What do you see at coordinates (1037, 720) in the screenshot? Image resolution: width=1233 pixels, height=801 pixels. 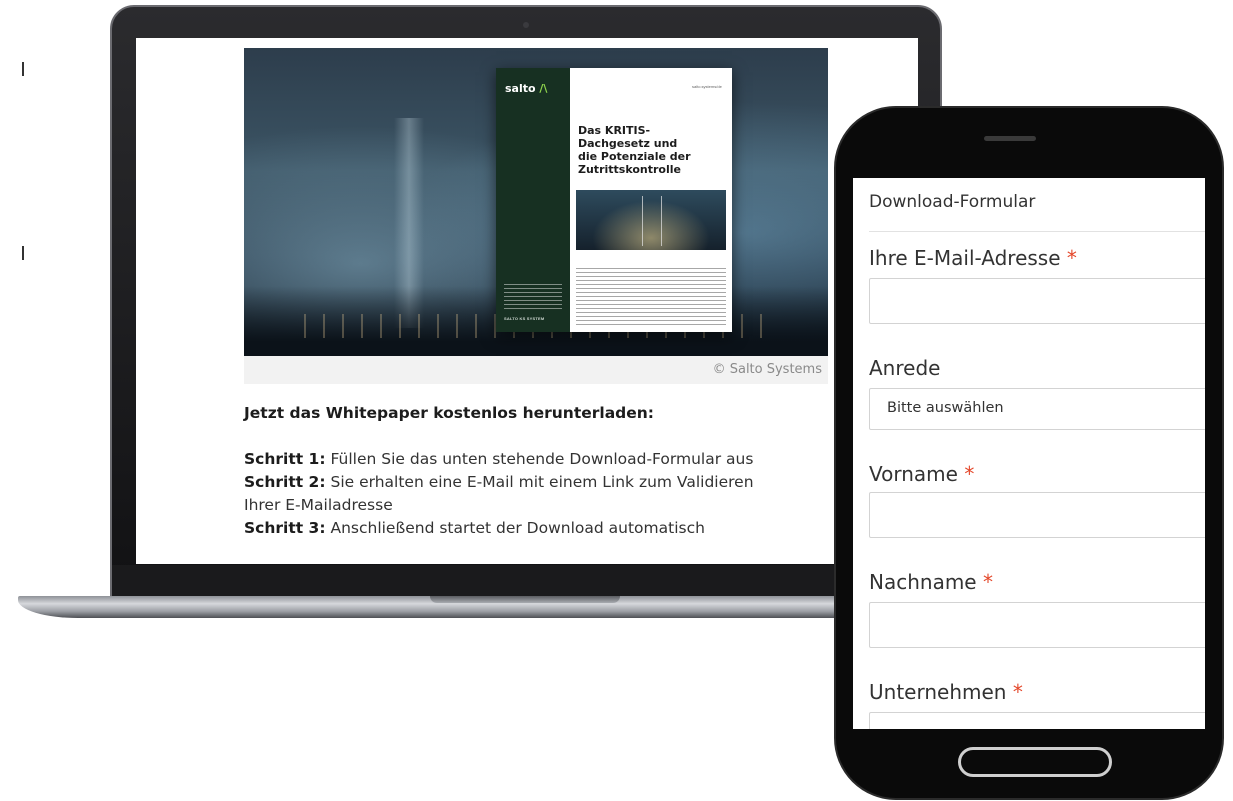 I see `company-field` at bounding box center [1037, 720].